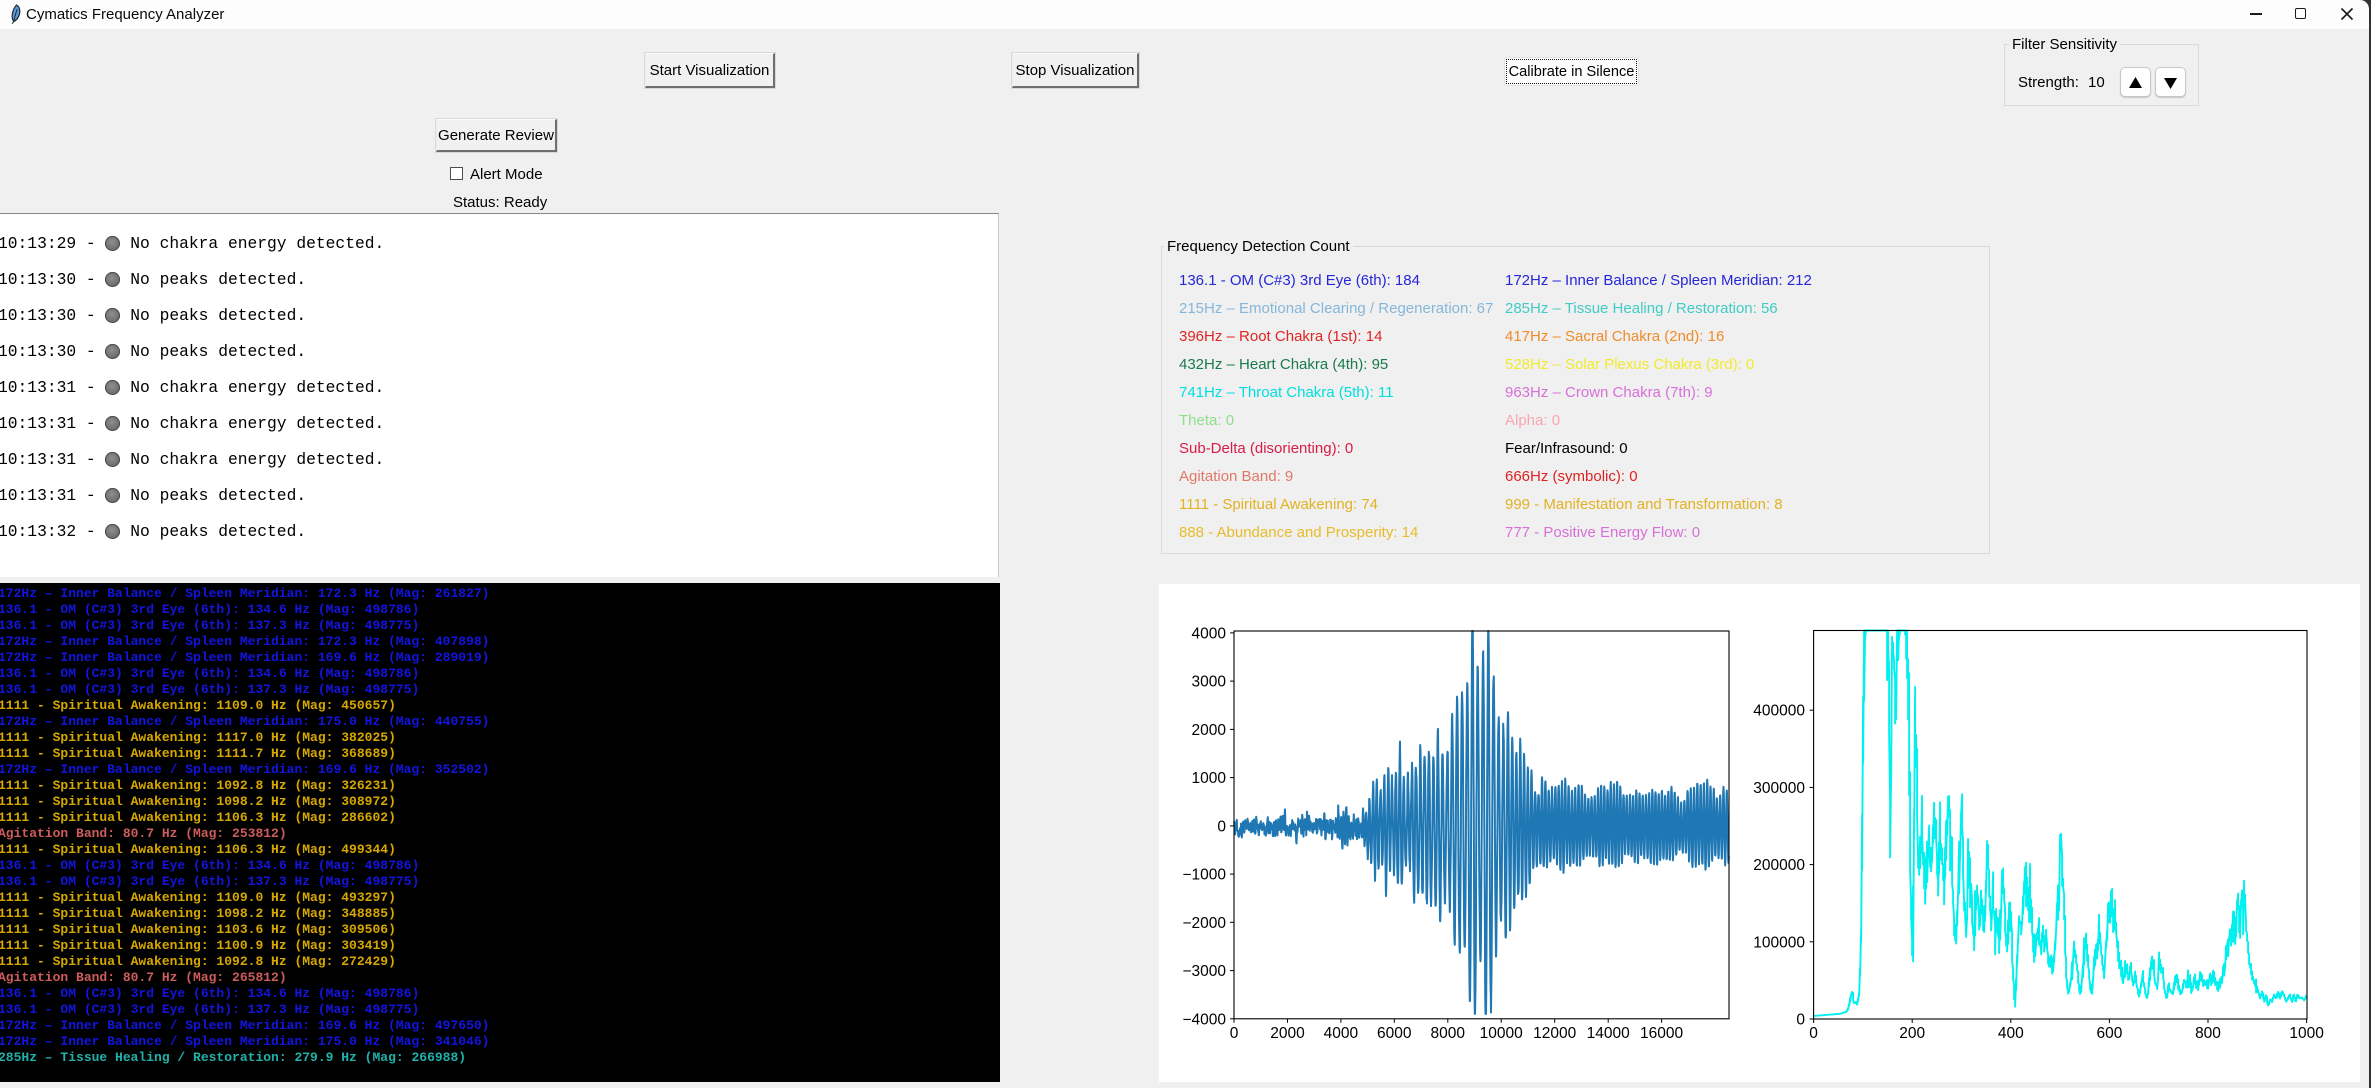 Image resolution: width=2371 pixels, height=1088 pixels. Describe the element at coordinates (1779, 711) in the screenshot. I see `svg-text: 400000` at that location.